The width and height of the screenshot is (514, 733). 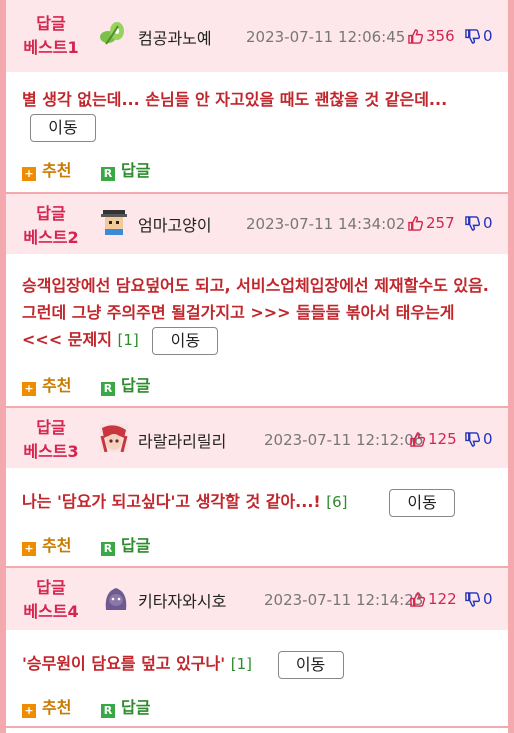 What do you see at coordinates (442, 599) in the screenshot?
I see `upvote-count: 122` at bounding box center [442, 599].